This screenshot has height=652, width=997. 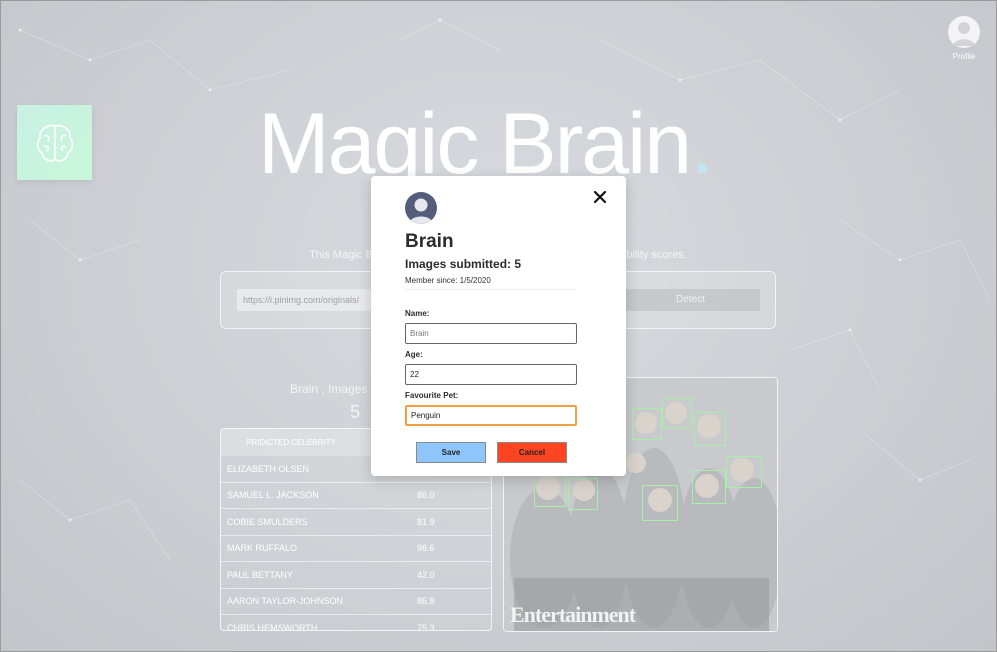 I want to click on celebrity-score: 81.9, so click(x=426, y=521).